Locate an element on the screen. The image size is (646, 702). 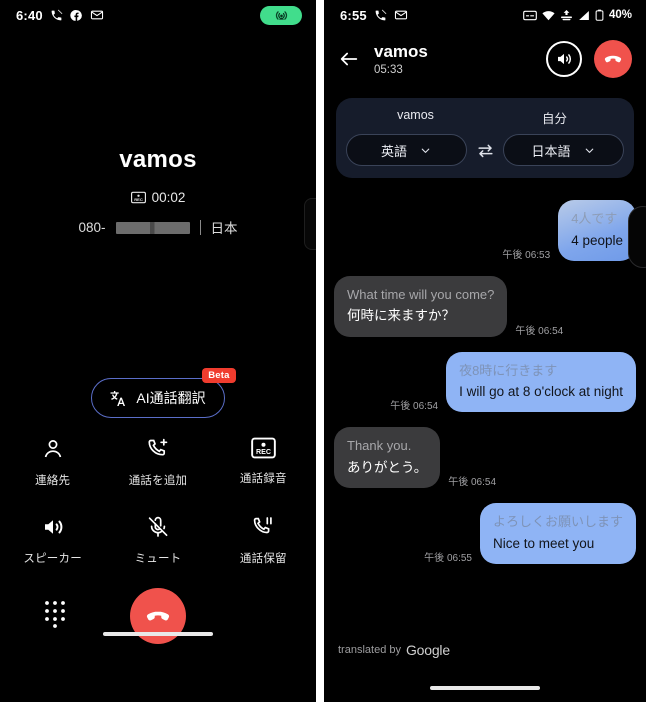
call-contact-name: vamos is located at coordinates (158, 159).